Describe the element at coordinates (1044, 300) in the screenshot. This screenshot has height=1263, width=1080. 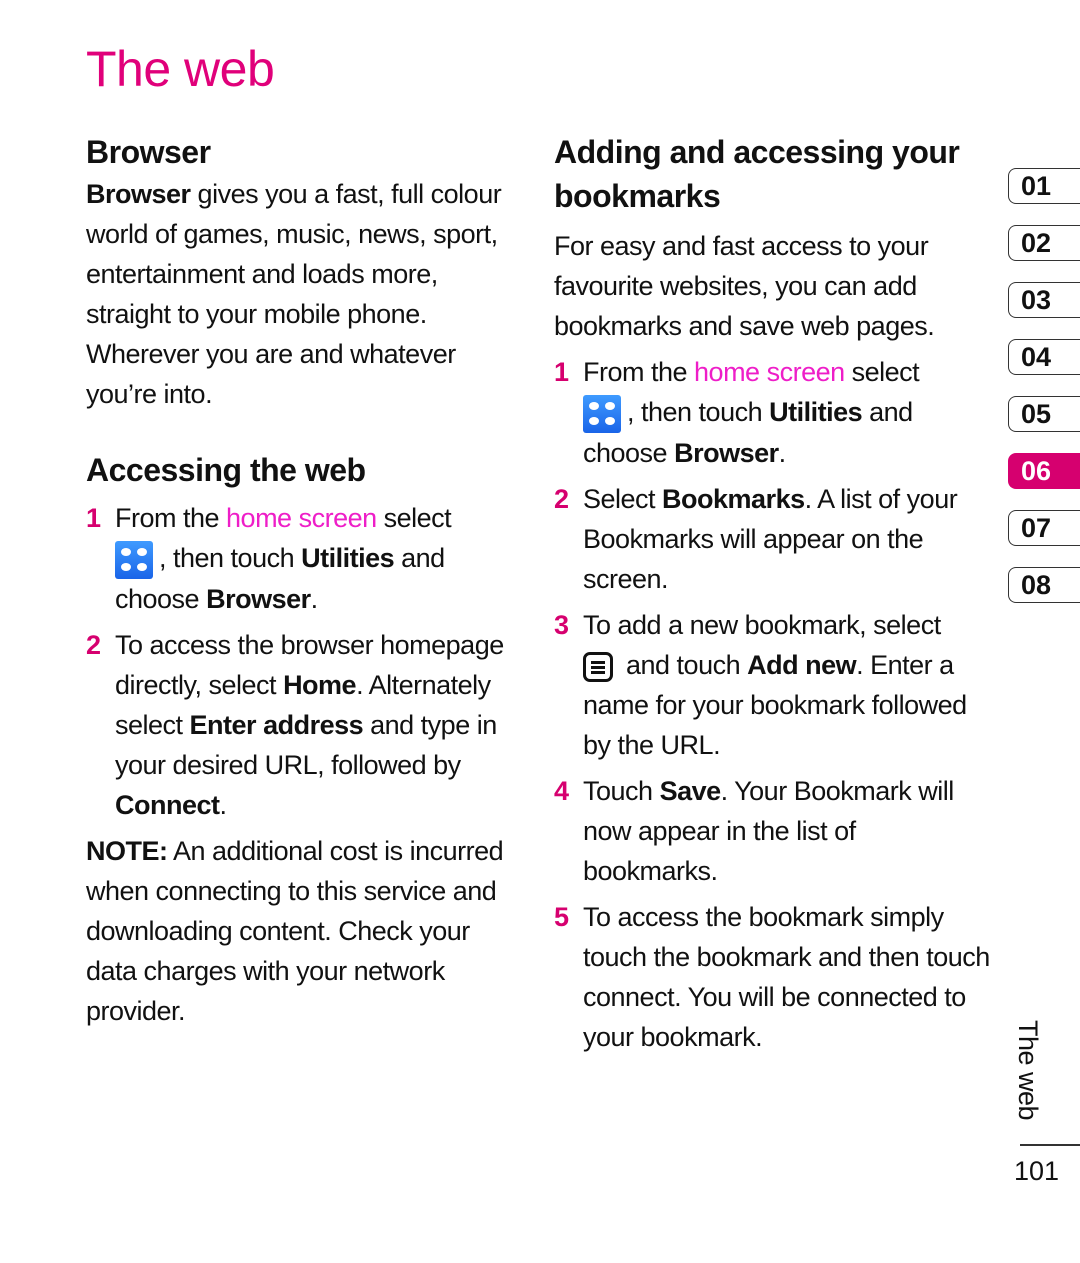
I see `chapter-tab-03: 03` at that location.